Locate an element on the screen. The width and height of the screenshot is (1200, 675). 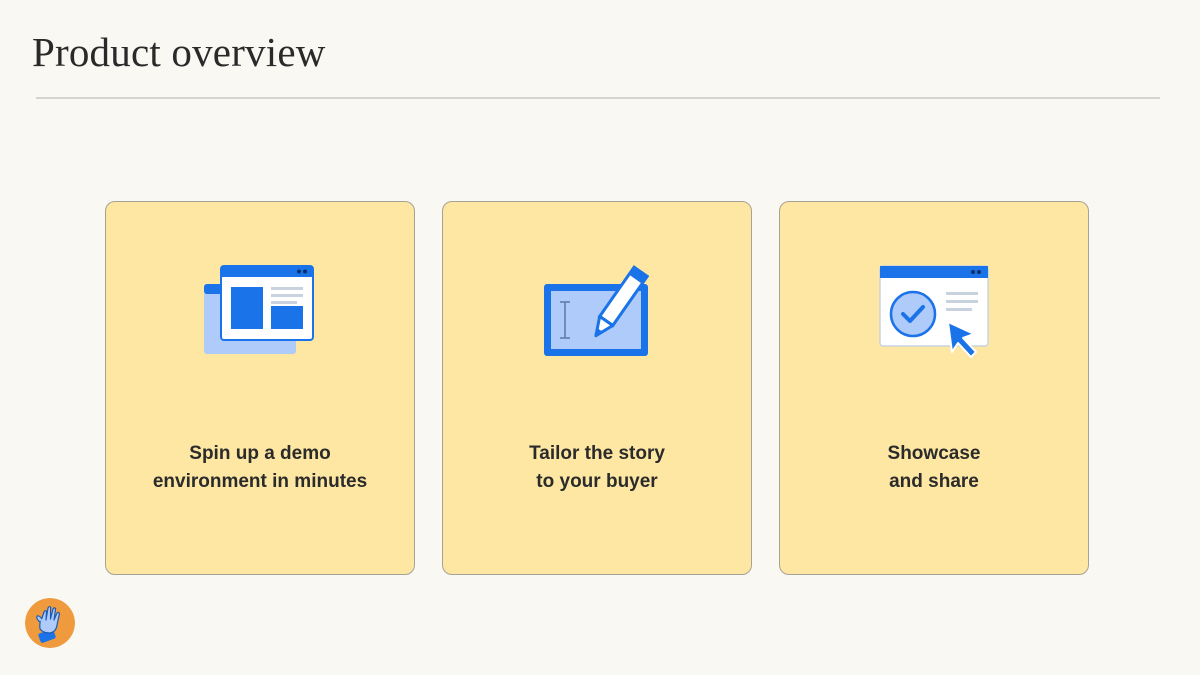
card-showcase-share: Showcase and share is located at coordinates (934, 388).